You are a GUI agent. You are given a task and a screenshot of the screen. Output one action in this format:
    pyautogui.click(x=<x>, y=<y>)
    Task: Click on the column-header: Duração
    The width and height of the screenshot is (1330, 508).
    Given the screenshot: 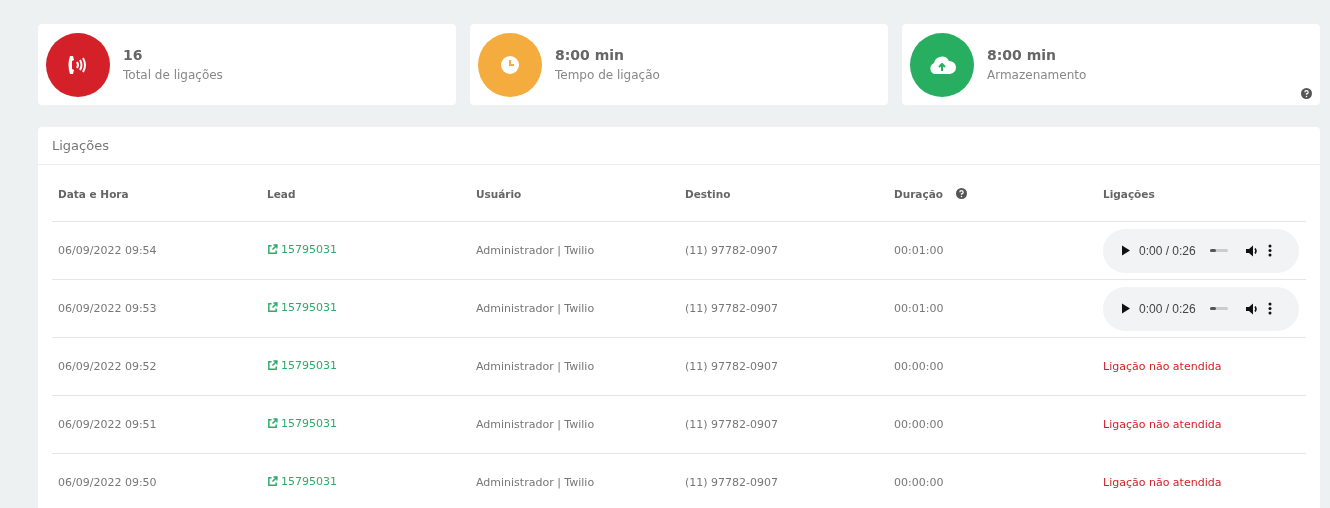 What is the action you would take?
    pyautogui.click(x=919, y=193)
    